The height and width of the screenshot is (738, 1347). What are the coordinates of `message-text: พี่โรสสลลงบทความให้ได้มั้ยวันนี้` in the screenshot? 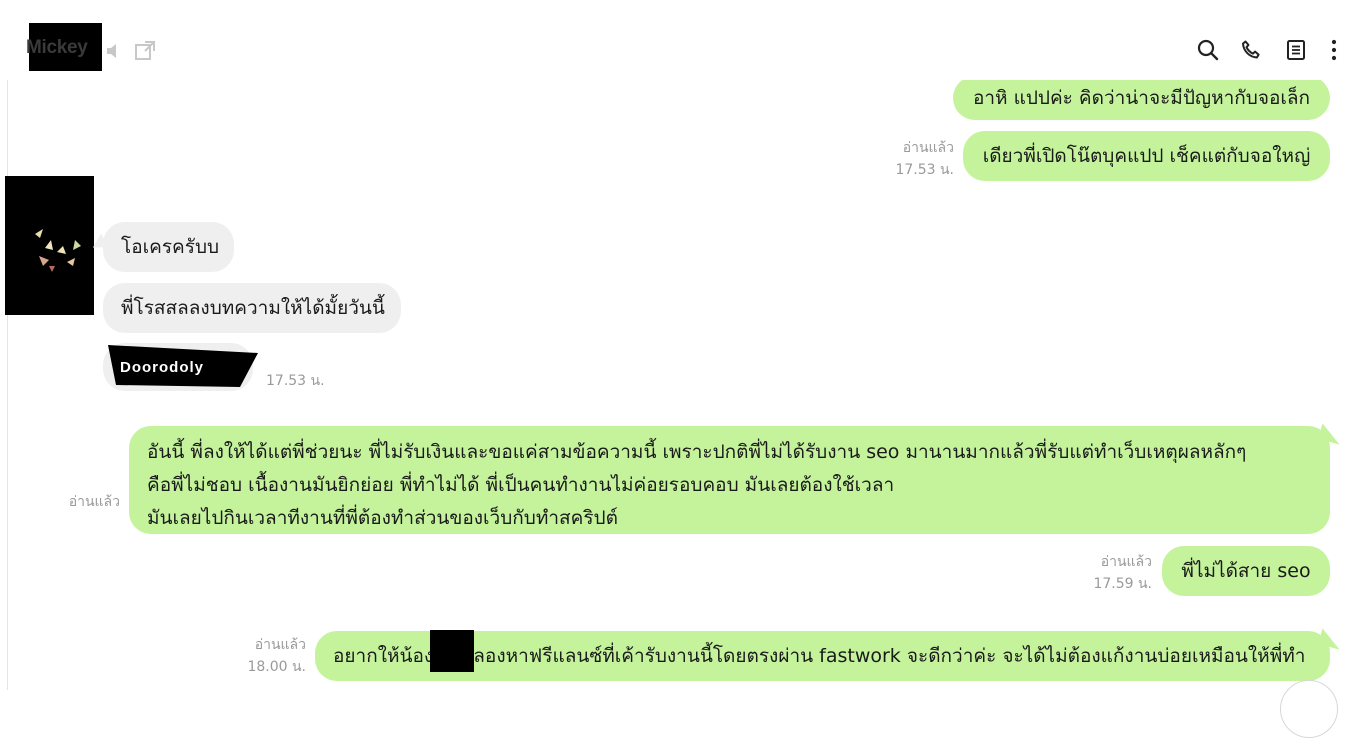 It's located at (253, 308).